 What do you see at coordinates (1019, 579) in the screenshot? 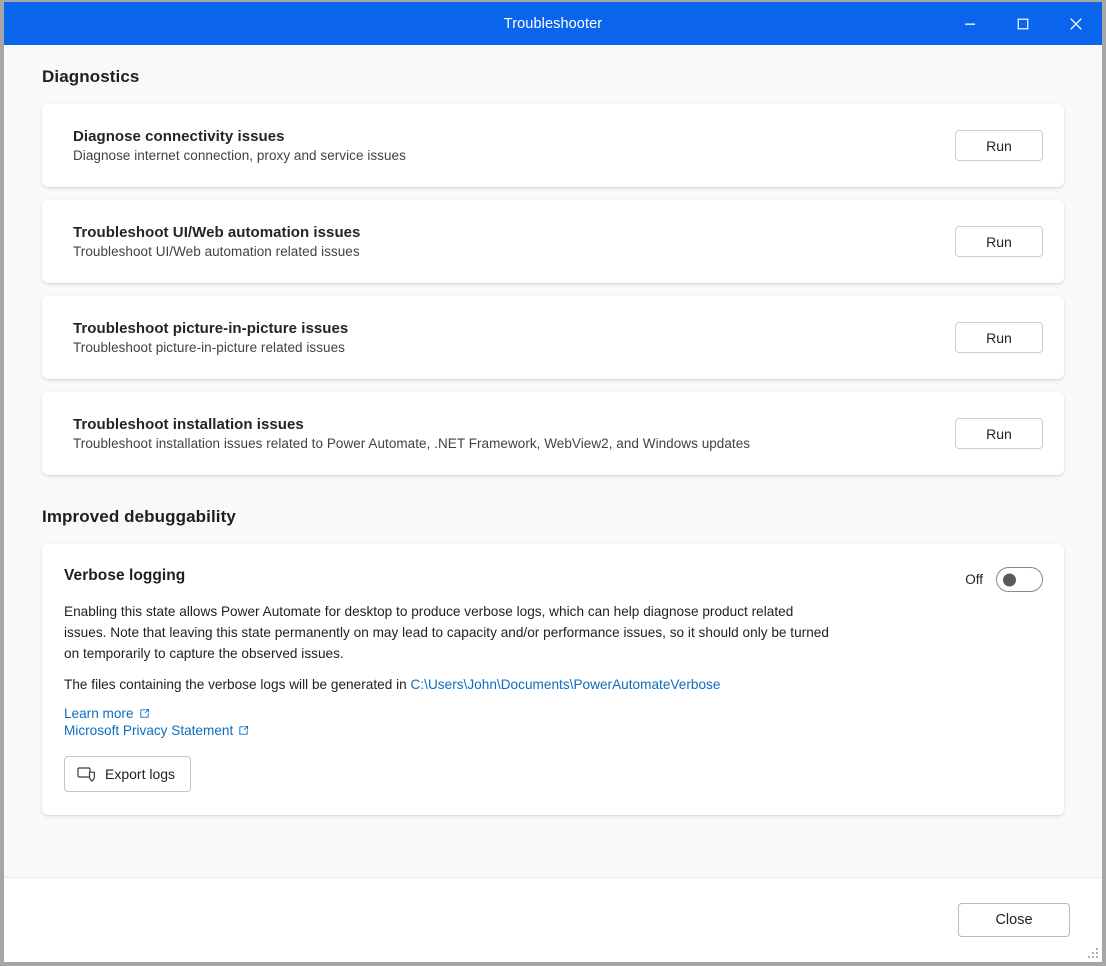
I see `verbose-logging-toggle` at bounding box center [1019, 579].